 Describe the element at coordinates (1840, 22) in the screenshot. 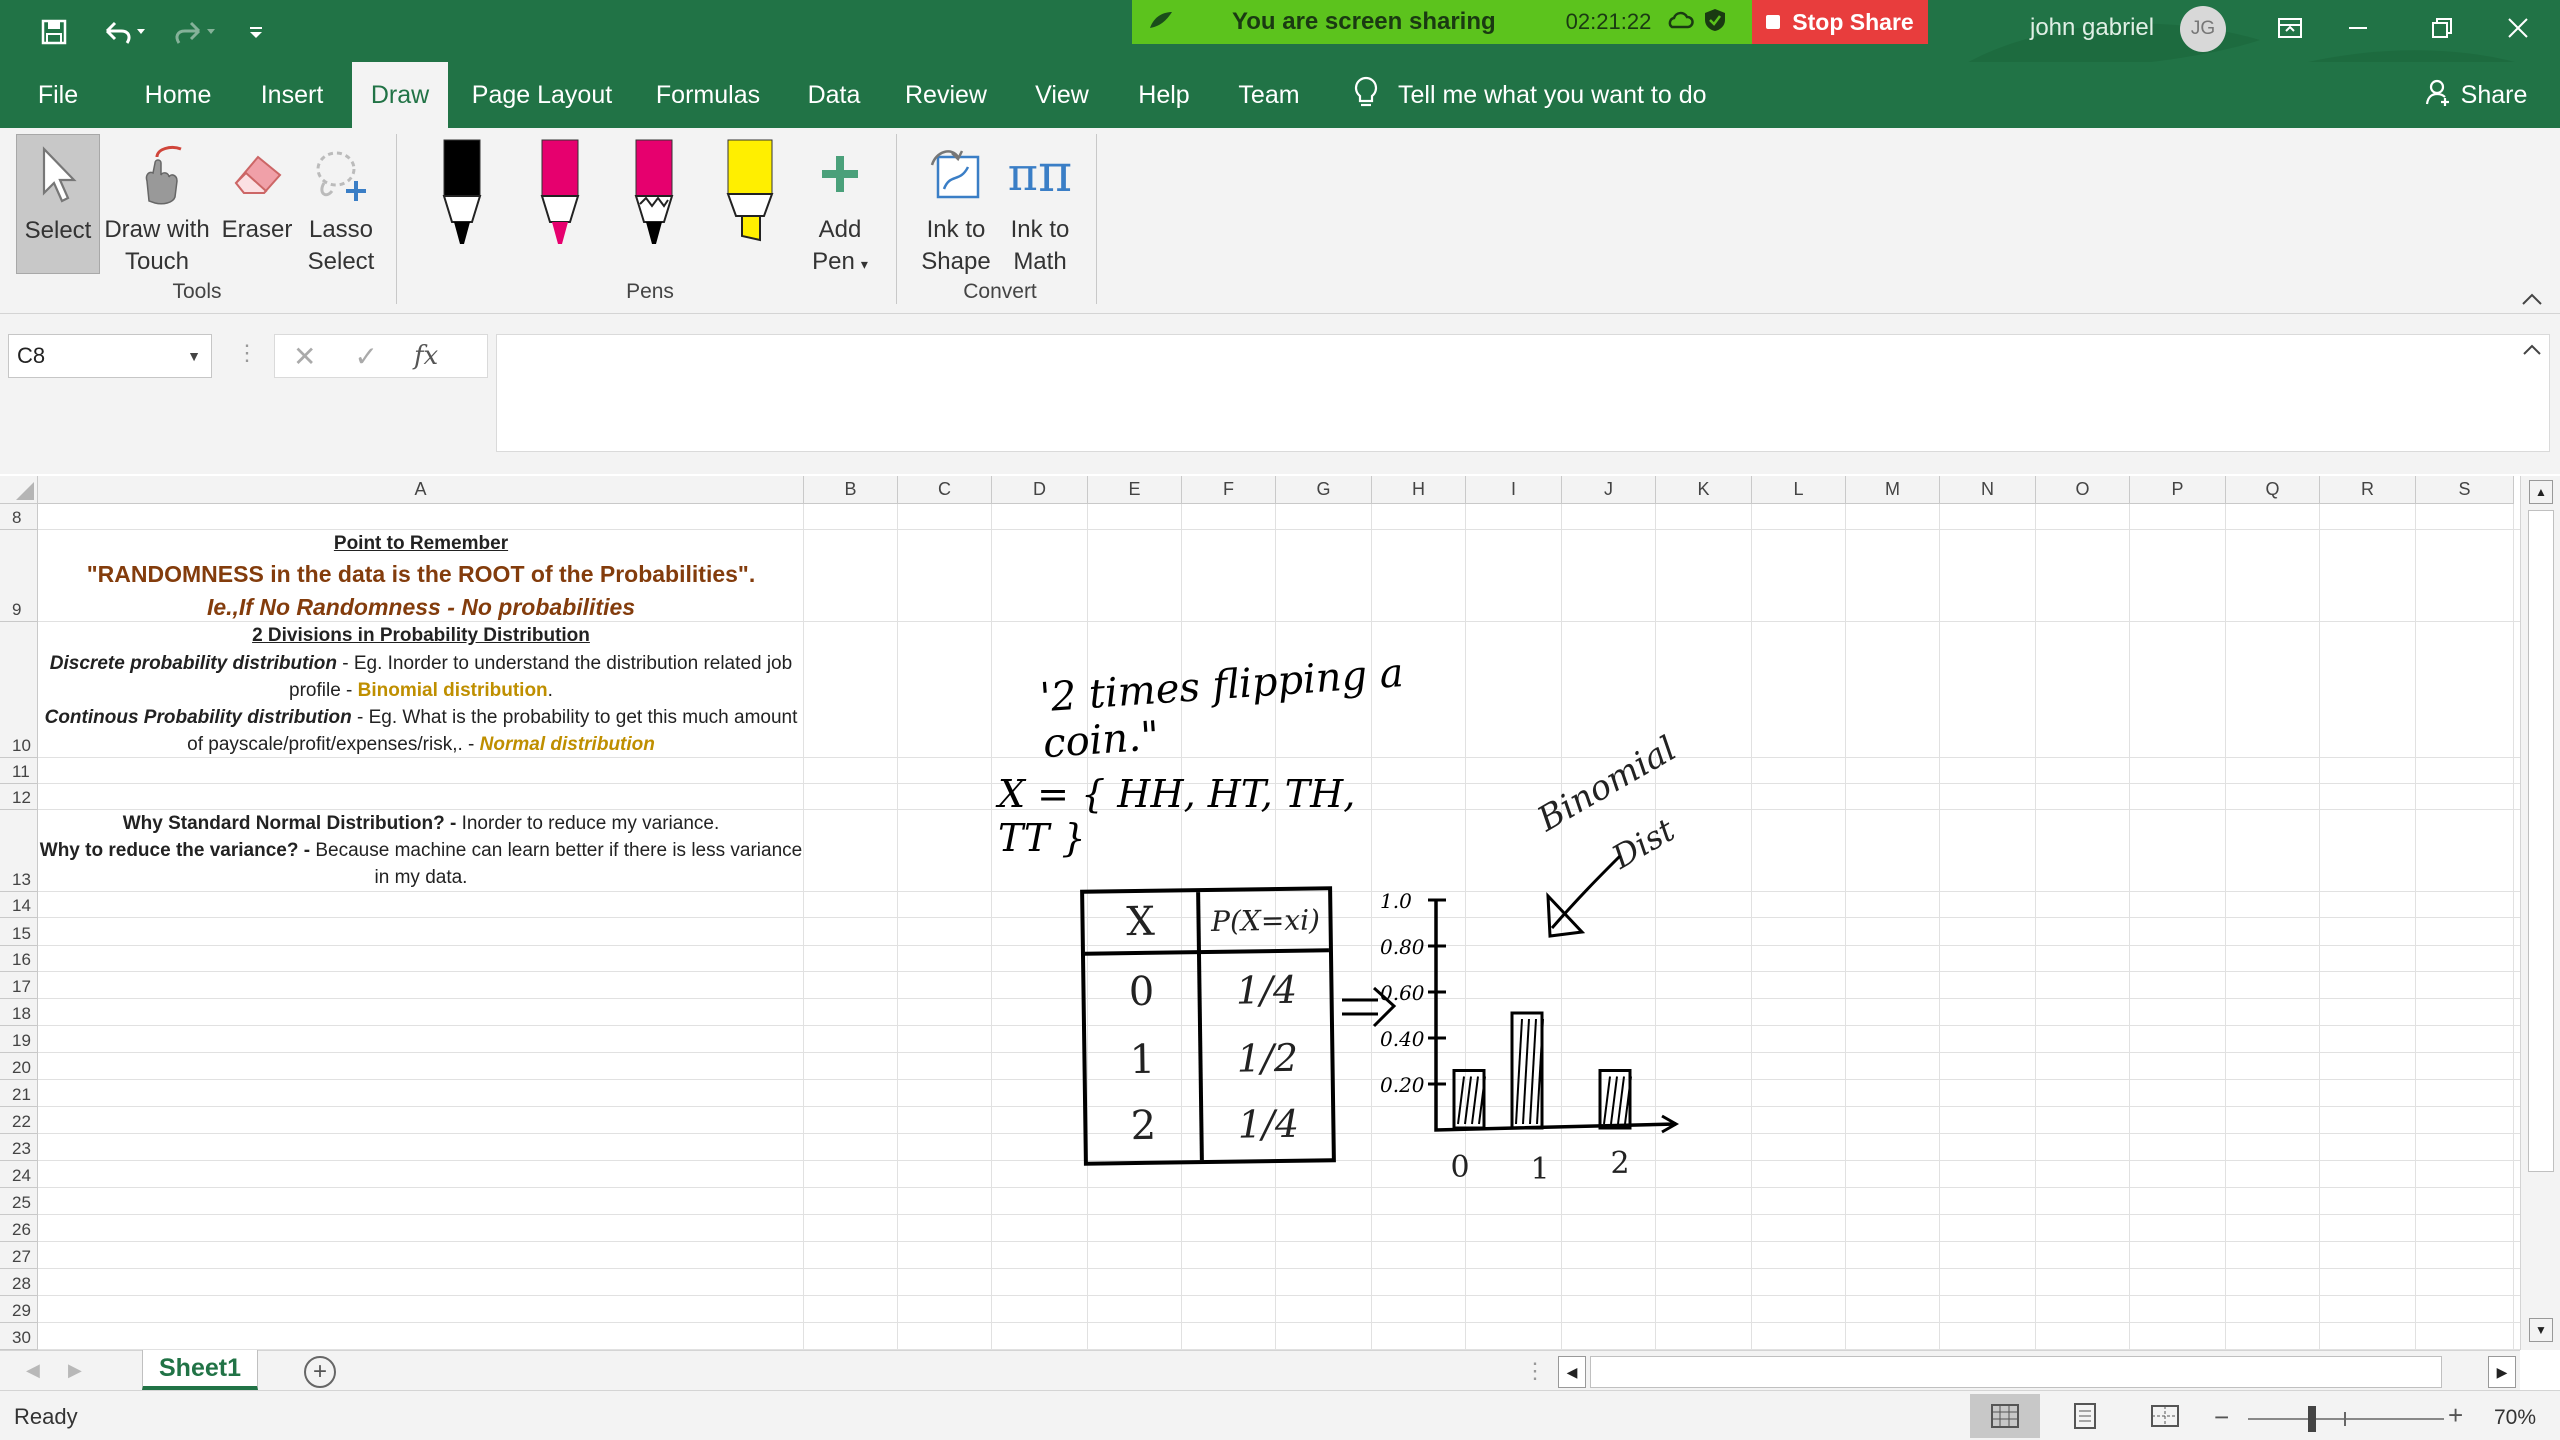

I see `stop-share-button: Stop Share` at that location.